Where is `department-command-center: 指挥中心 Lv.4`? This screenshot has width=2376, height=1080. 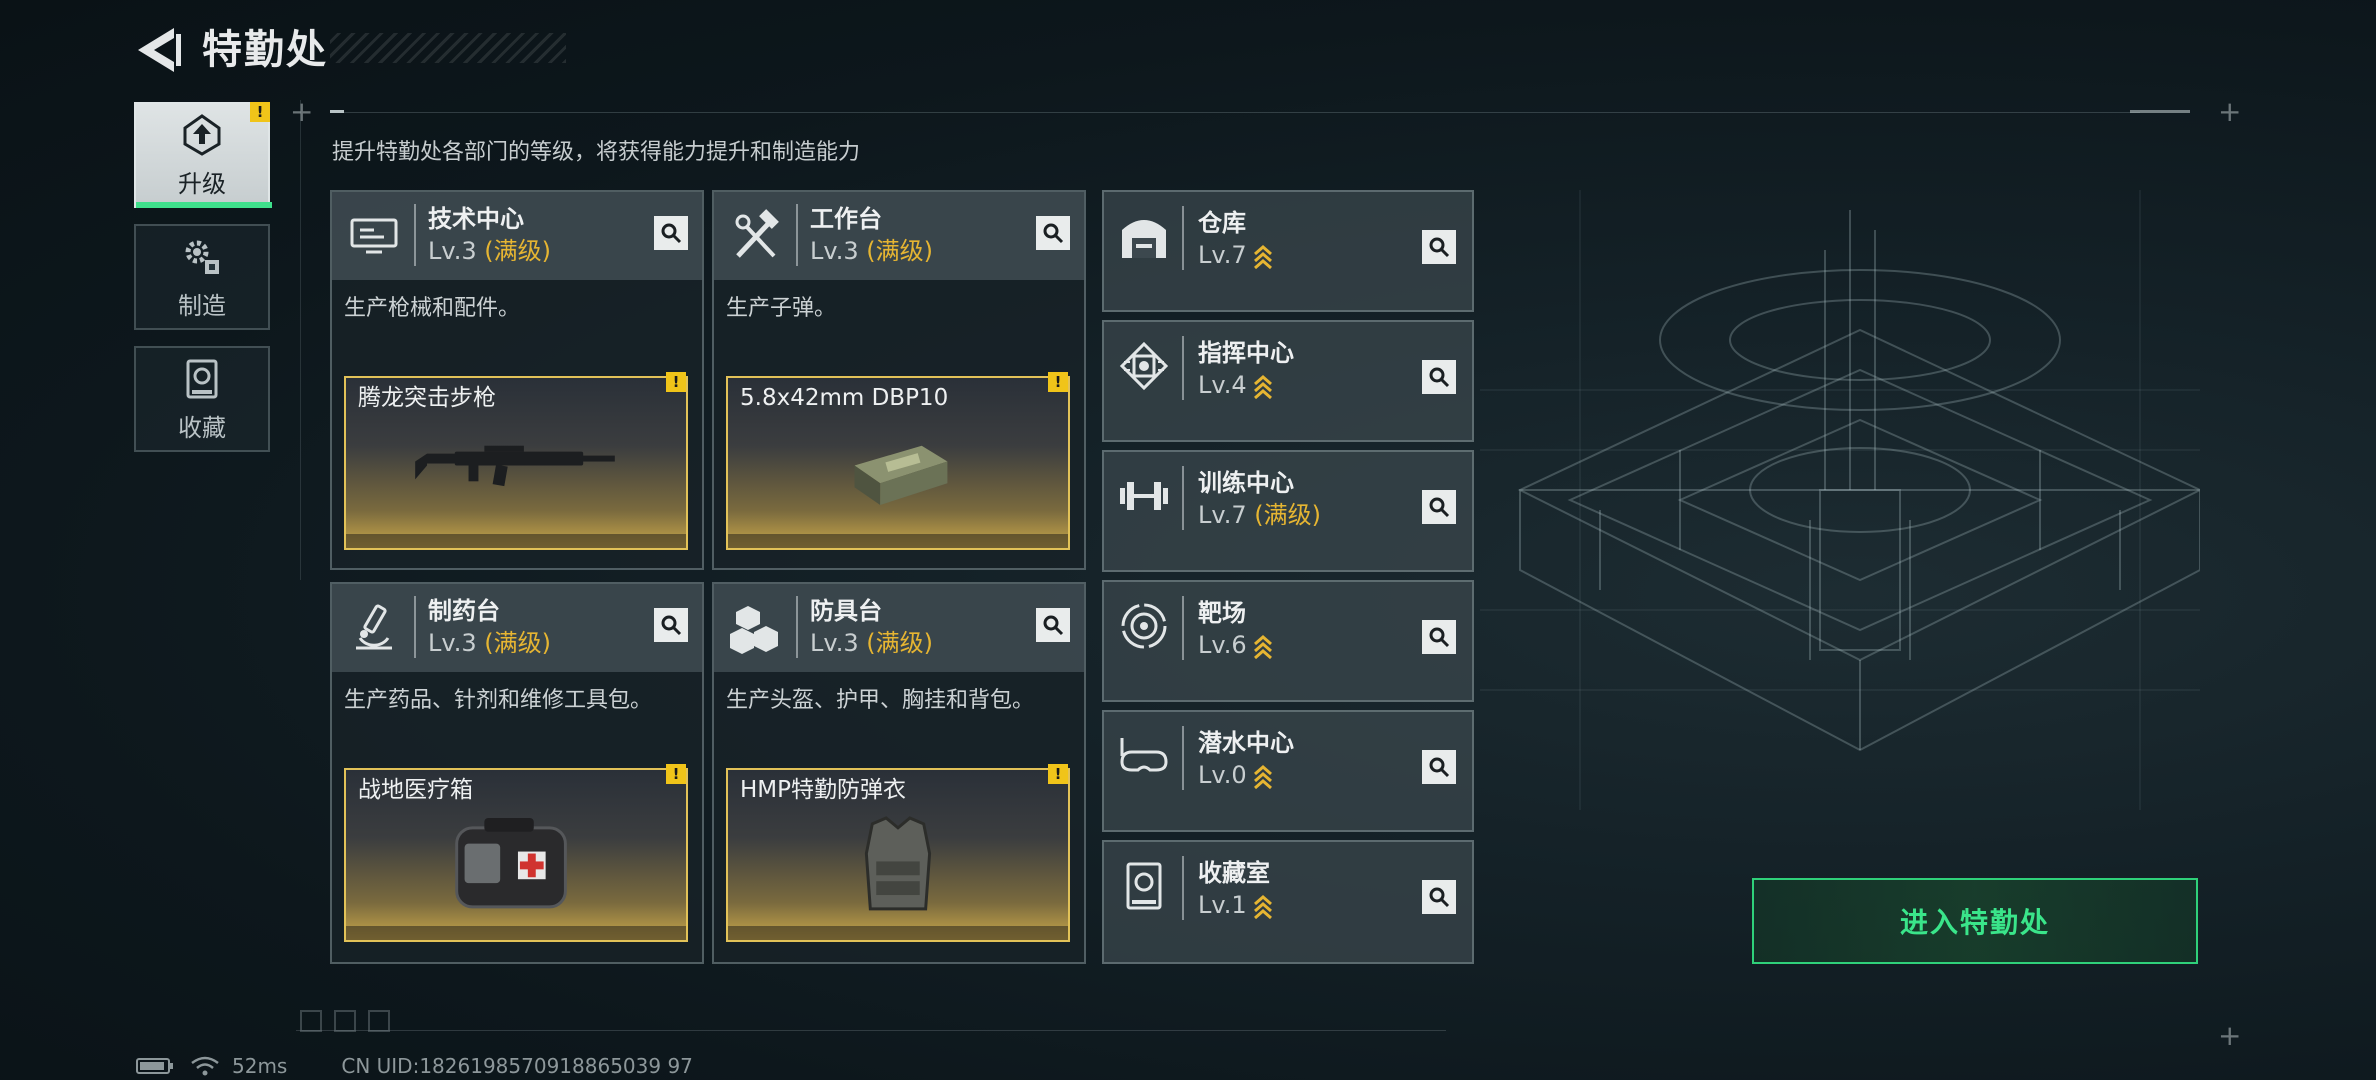 department-command-center: 指挥中心 Lv.4 is located at coordinates (1288, 381).